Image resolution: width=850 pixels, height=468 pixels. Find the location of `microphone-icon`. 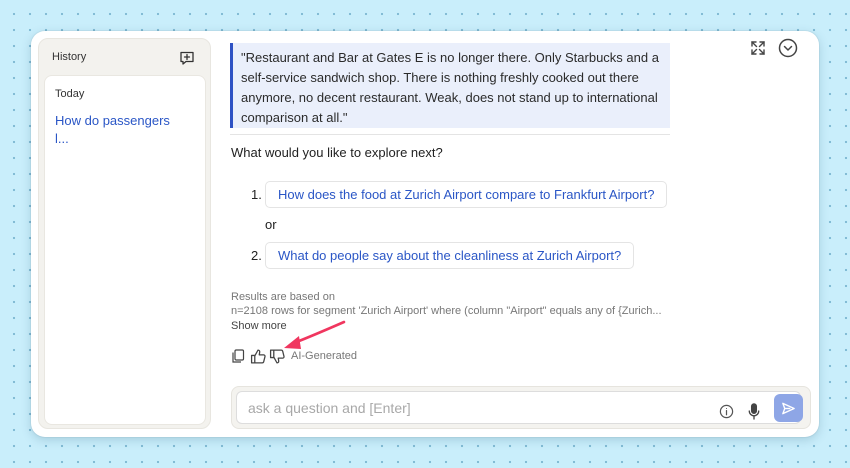

microphone-icon is located at coordinates (754, 411).